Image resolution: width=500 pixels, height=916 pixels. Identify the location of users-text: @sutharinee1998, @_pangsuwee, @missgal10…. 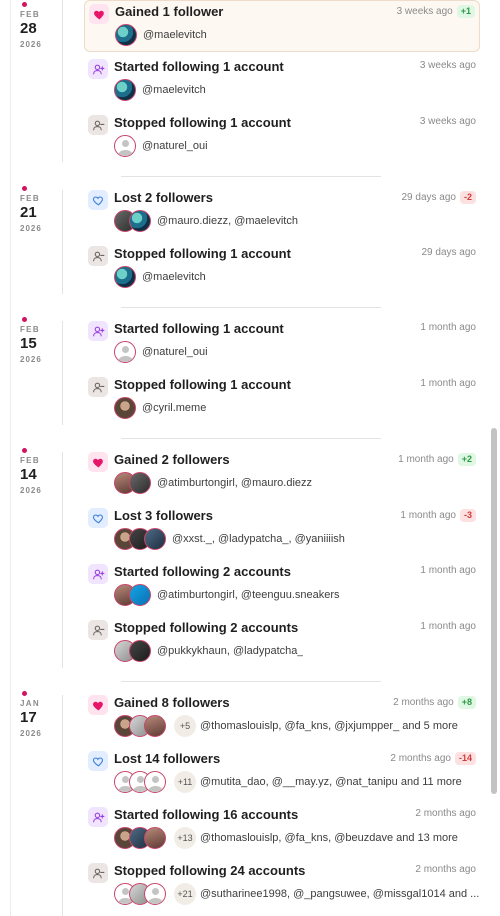
(339, 894).